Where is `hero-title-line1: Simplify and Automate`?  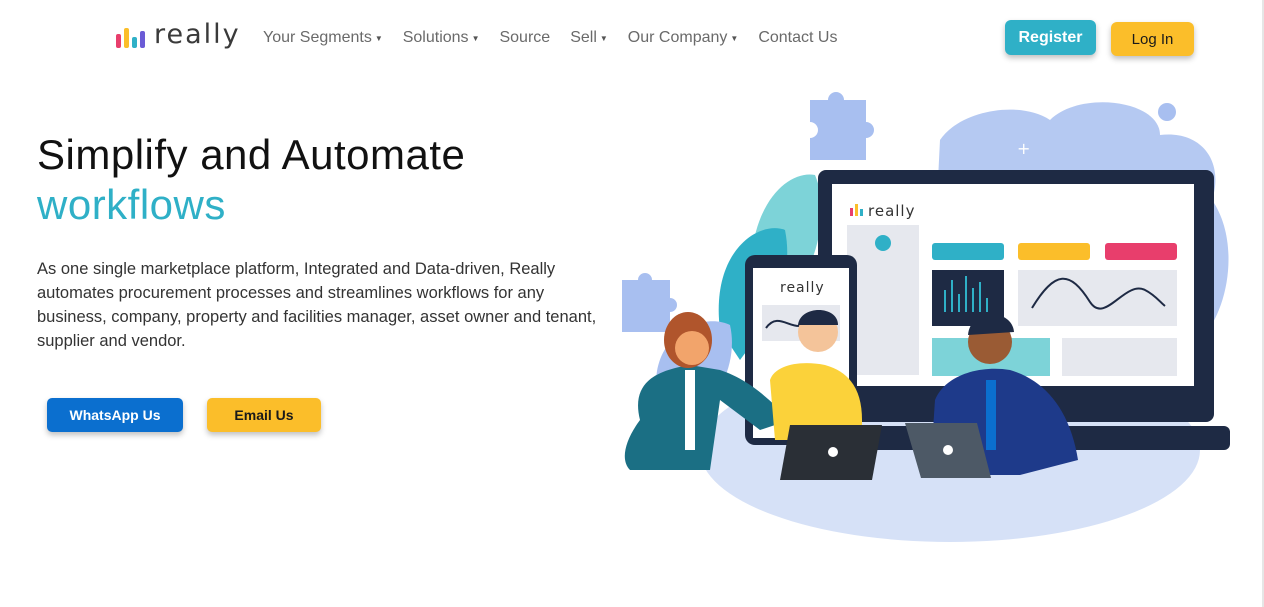
hero-title-line1: Simplify and Automate is located at coordinates (251, 154).